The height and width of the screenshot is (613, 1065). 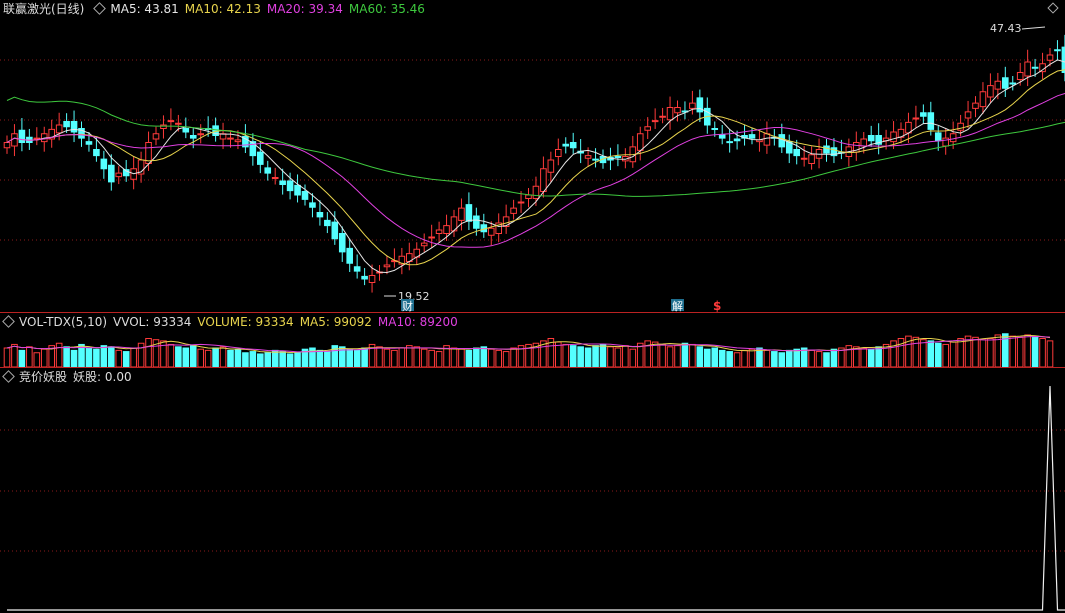 I want to click on volume-chart, so click(x=528, y=350).